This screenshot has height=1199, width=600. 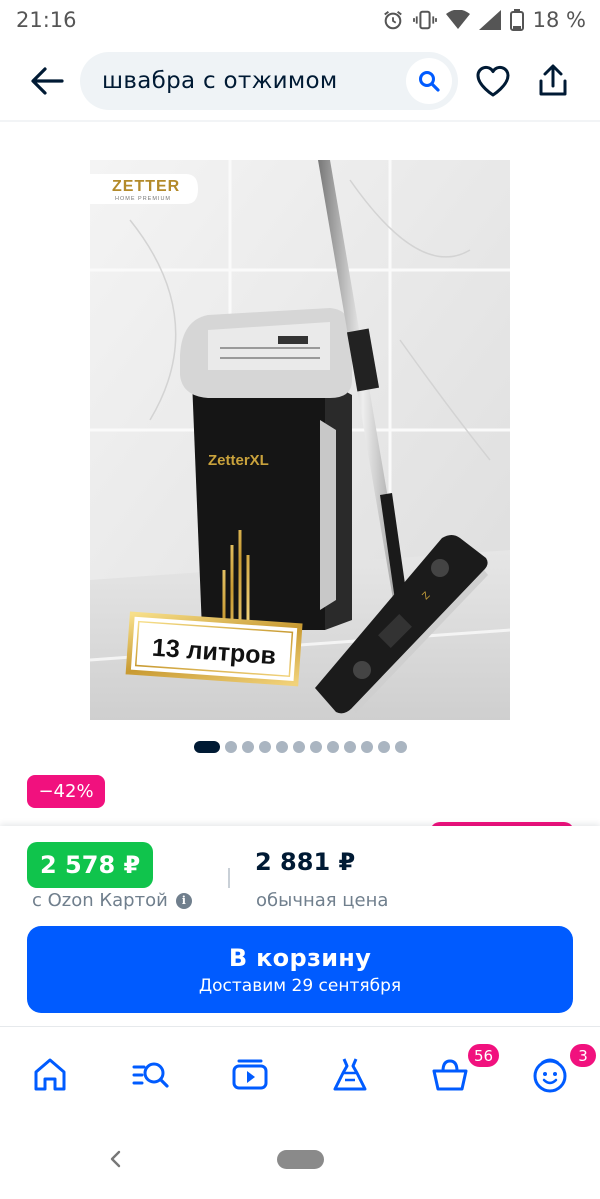 What do you see at coordinates (493, 81) in the screenshot?
I see `heart-icon` at bounding box center [493, 81].